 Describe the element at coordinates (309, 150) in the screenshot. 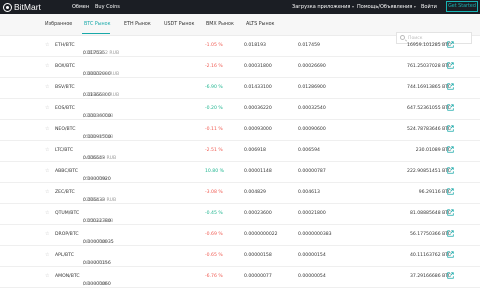

I see `low-price: 0.006594` at that location.